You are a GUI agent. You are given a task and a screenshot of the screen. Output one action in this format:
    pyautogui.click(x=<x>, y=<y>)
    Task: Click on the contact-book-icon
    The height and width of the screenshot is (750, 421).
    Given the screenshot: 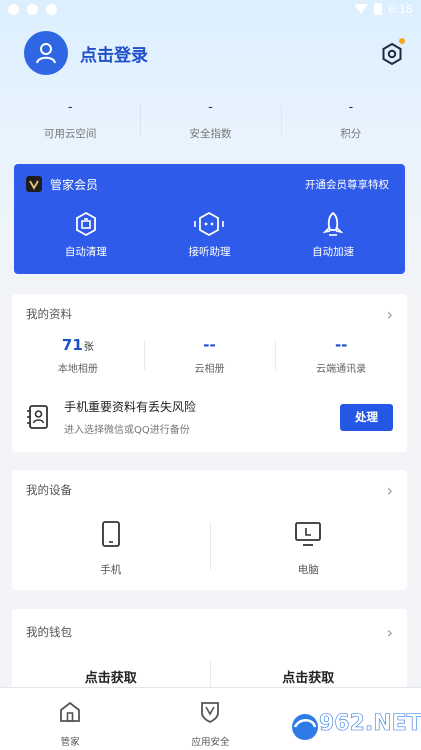 What is the action you would take?
    pyautogui.click(x=37, y=417)
    